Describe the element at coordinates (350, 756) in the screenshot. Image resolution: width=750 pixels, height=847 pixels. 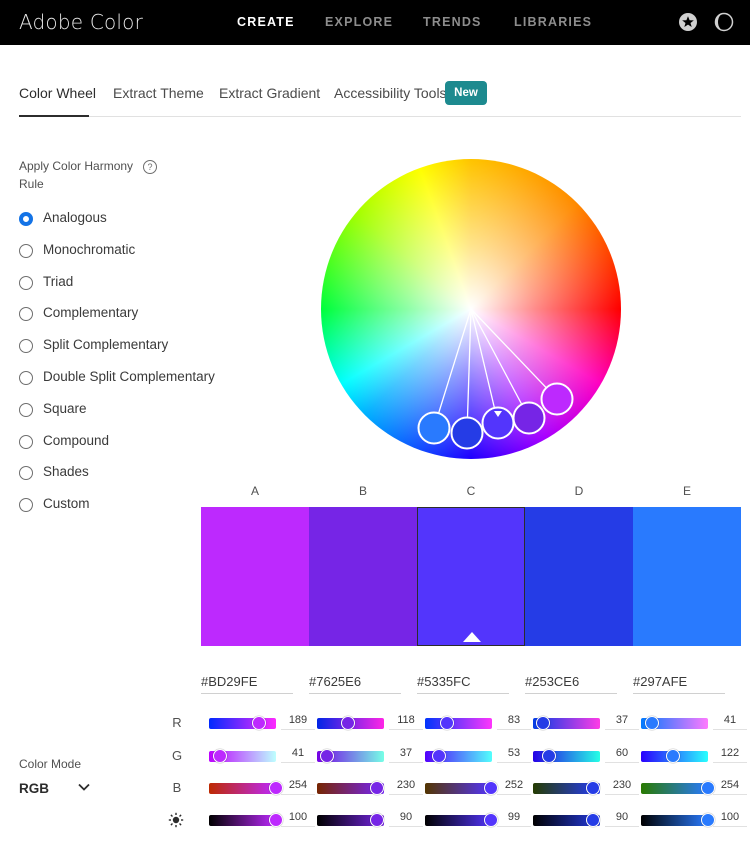
I see `g-slider-b` at that location.